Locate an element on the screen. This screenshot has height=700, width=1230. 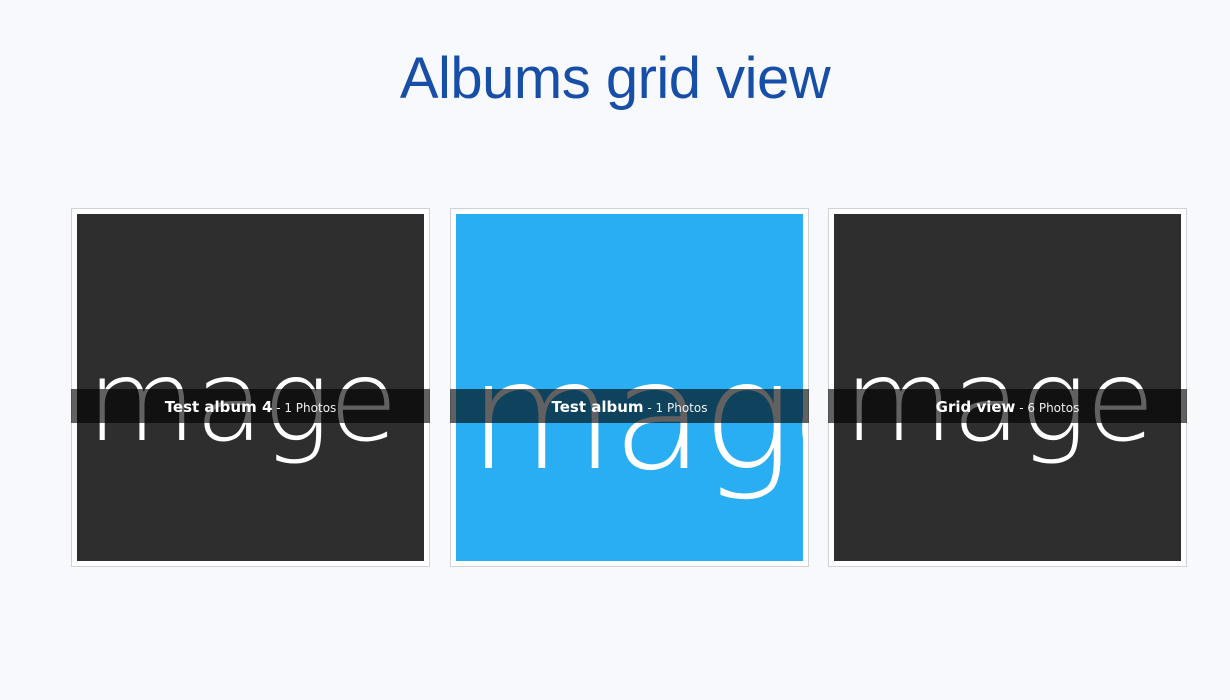
album-caption: Test album 4 - 1 Photos is located at coordinates (250, 406).